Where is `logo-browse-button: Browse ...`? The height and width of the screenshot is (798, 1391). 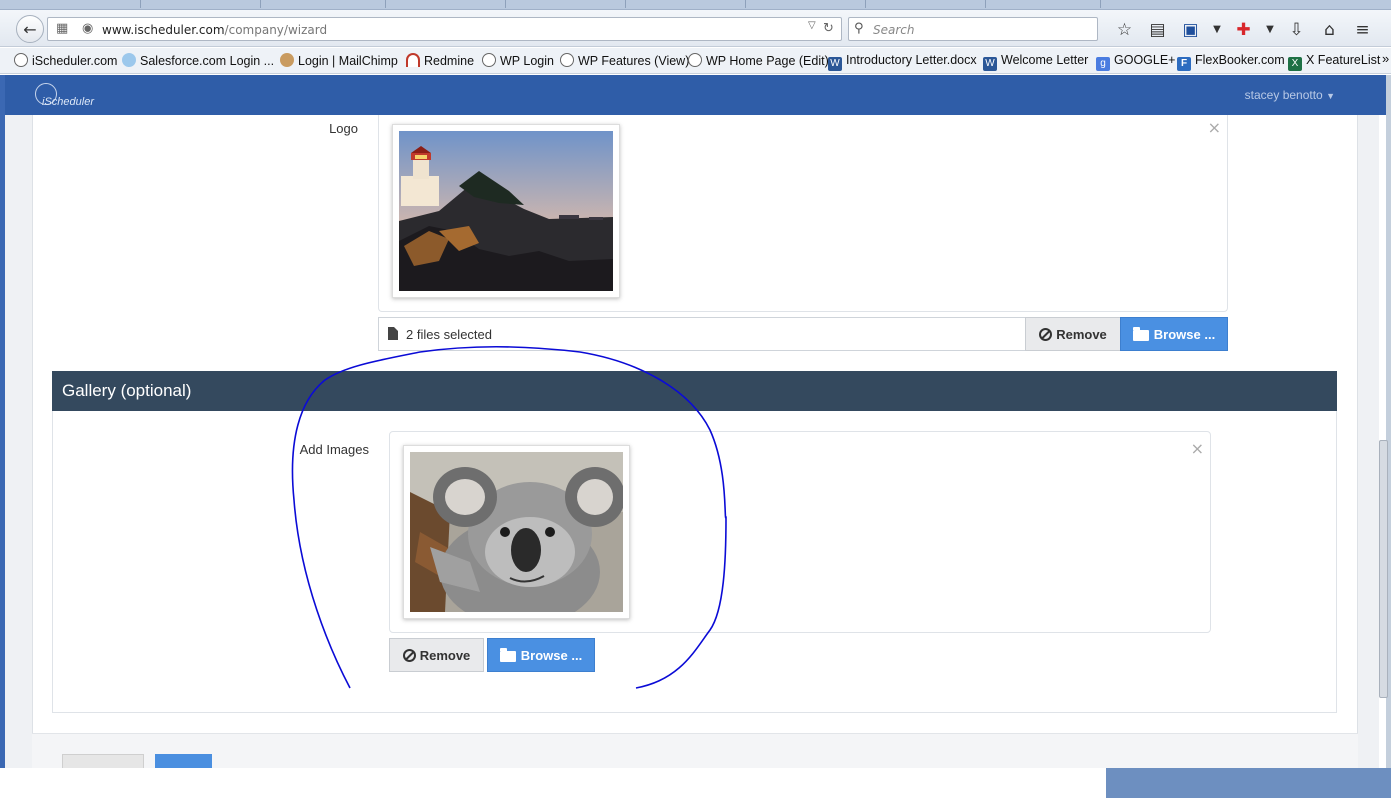
logo-browse-button: Browse ... is located at coordinates (1174, 334).